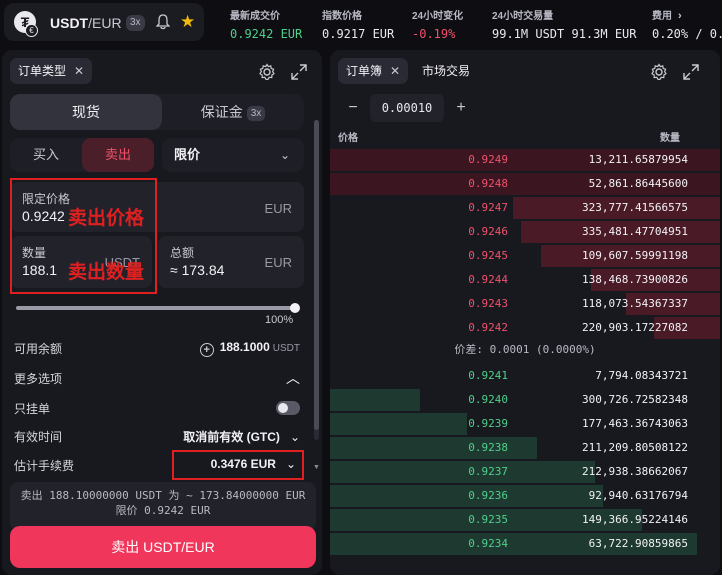 This screenshot has width=722, height=575. What do you see at coordinates (364, 71) in the screenshot?
I see `tab-label: 订单簿` at bounding box center [364, 71].